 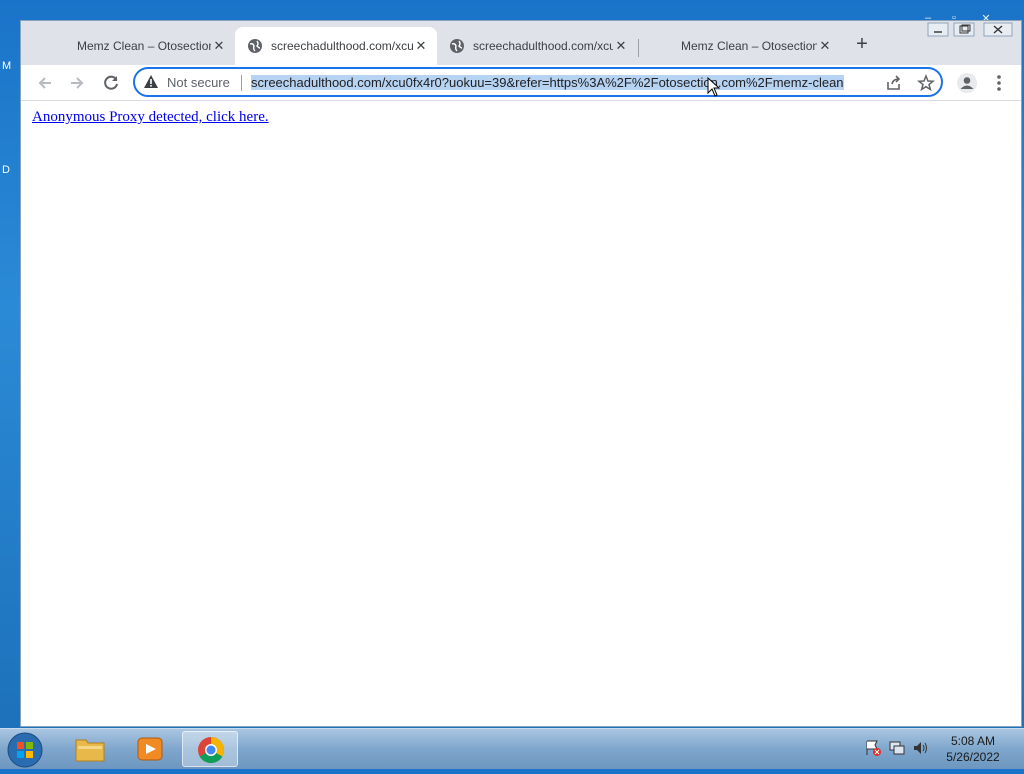 I want to click on menu-kebab-icon, so click(x=999, y=83).